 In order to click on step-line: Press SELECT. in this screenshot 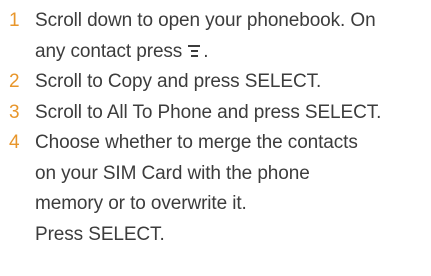, I will do `click(100, 234)`.